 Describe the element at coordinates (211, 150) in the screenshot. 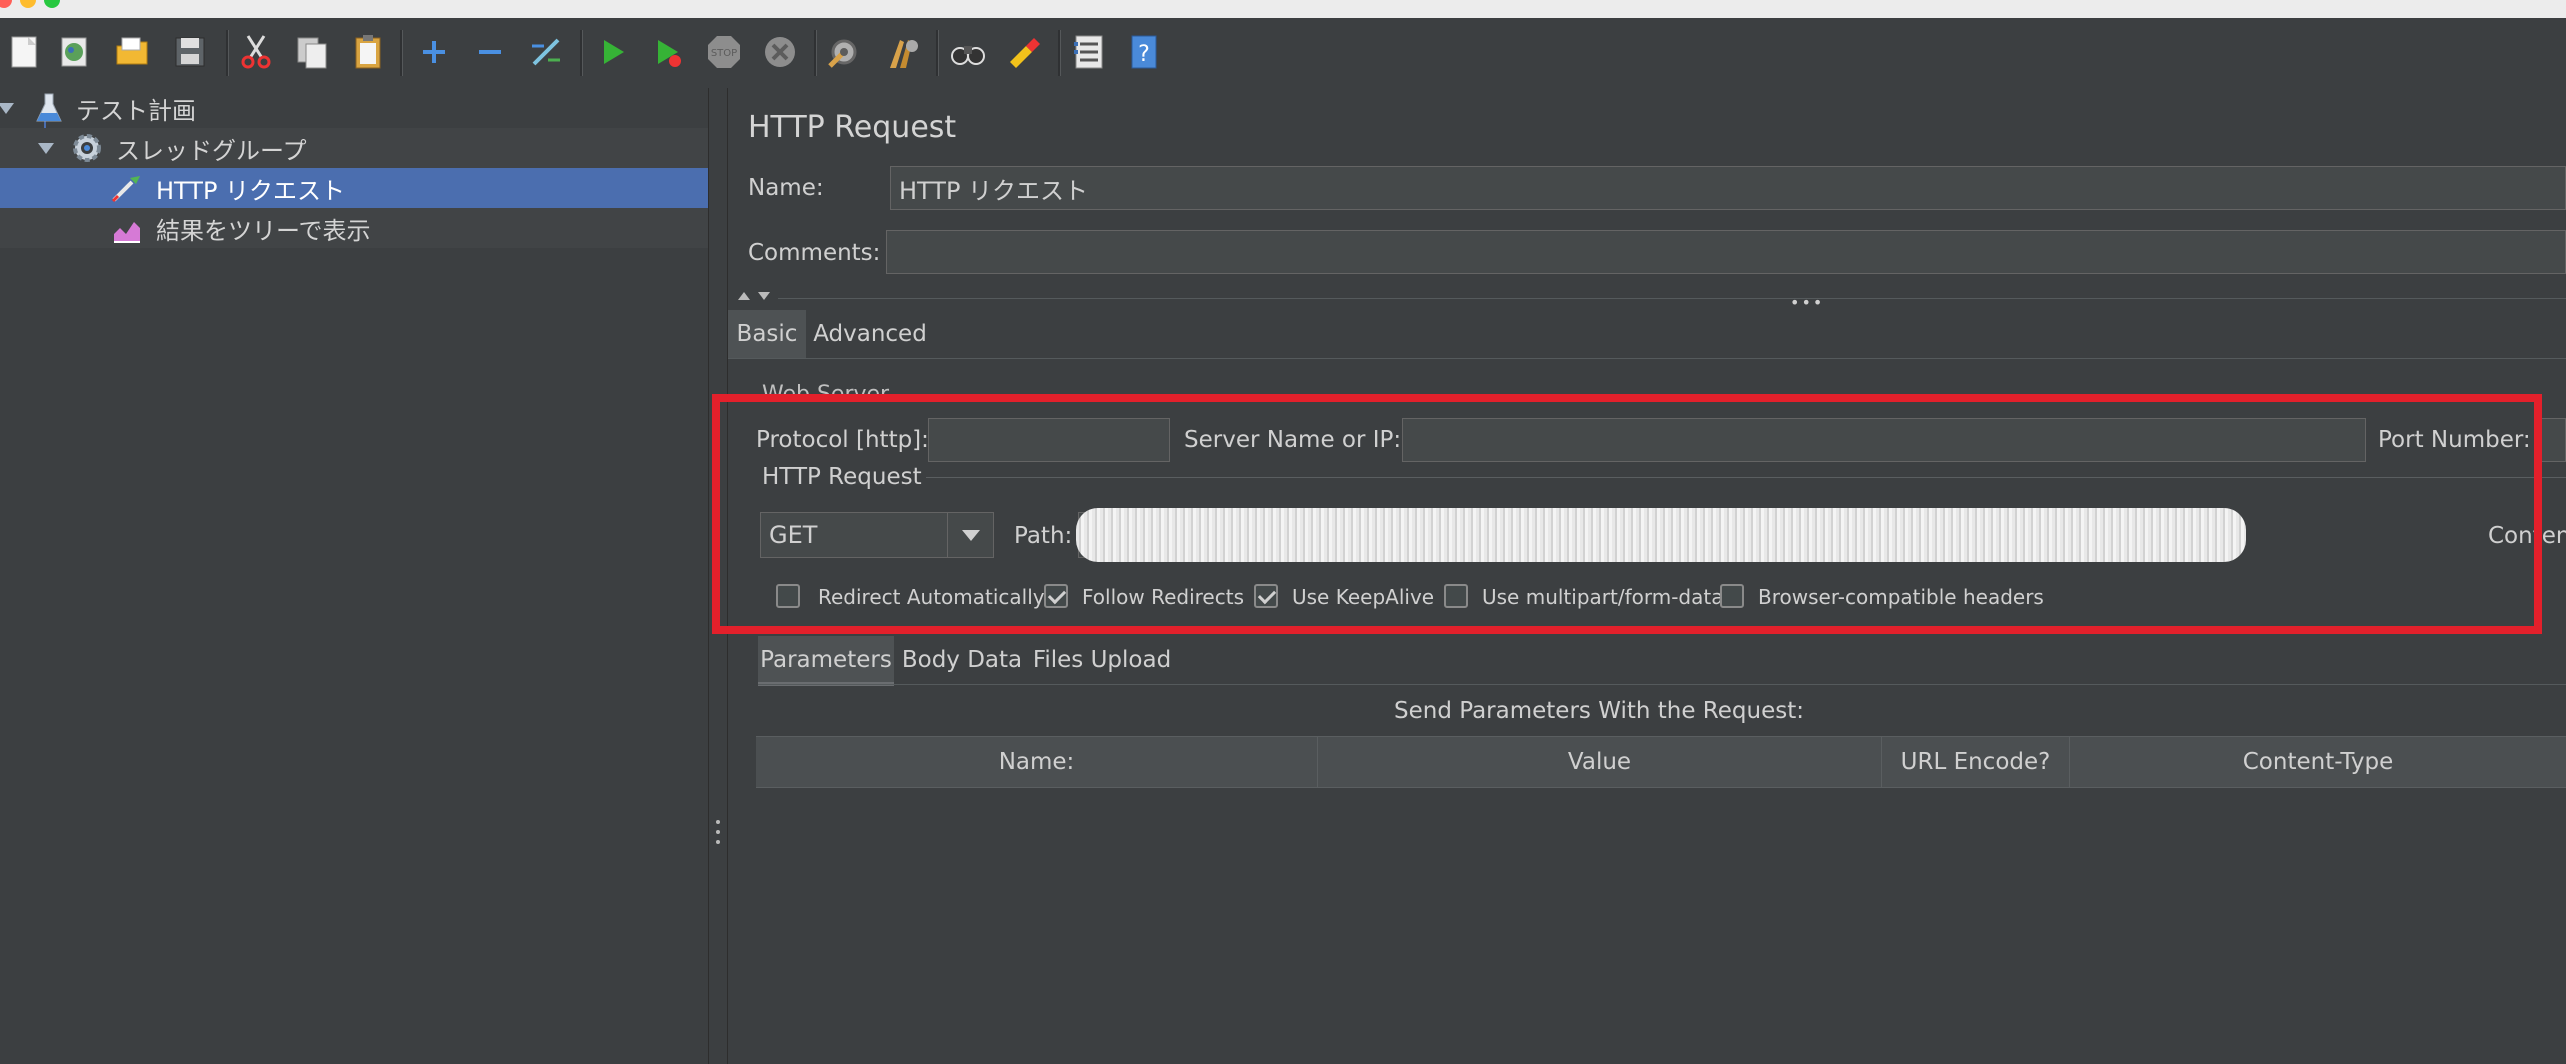

I see `tree-item-label: スレッドグループ` at that location.